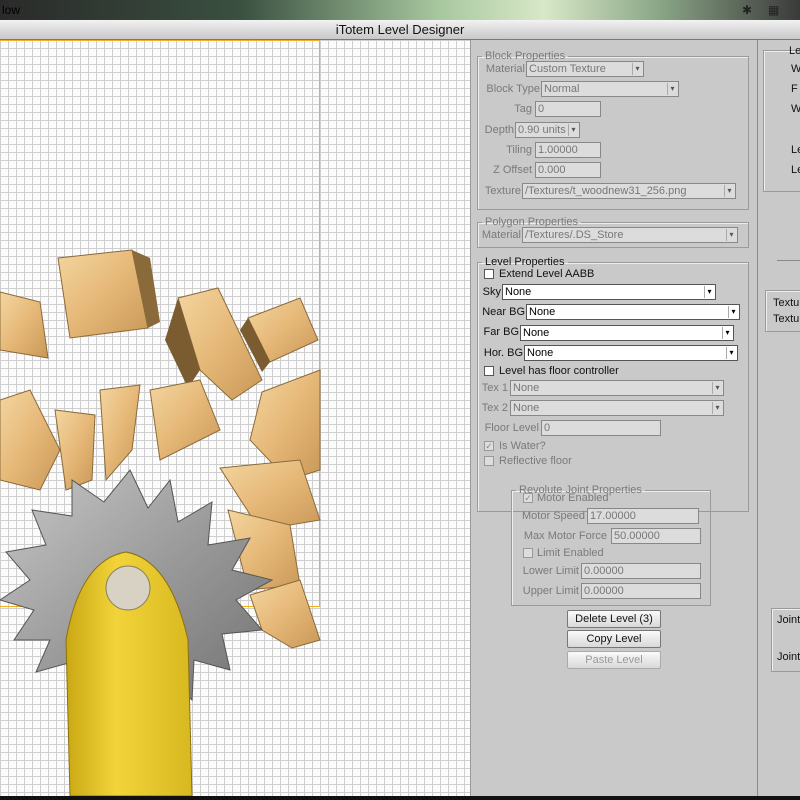 This screenshot has height=800, width=800. I want to click on motor-enabled-label: Motor Enabled, so click(573, 498).